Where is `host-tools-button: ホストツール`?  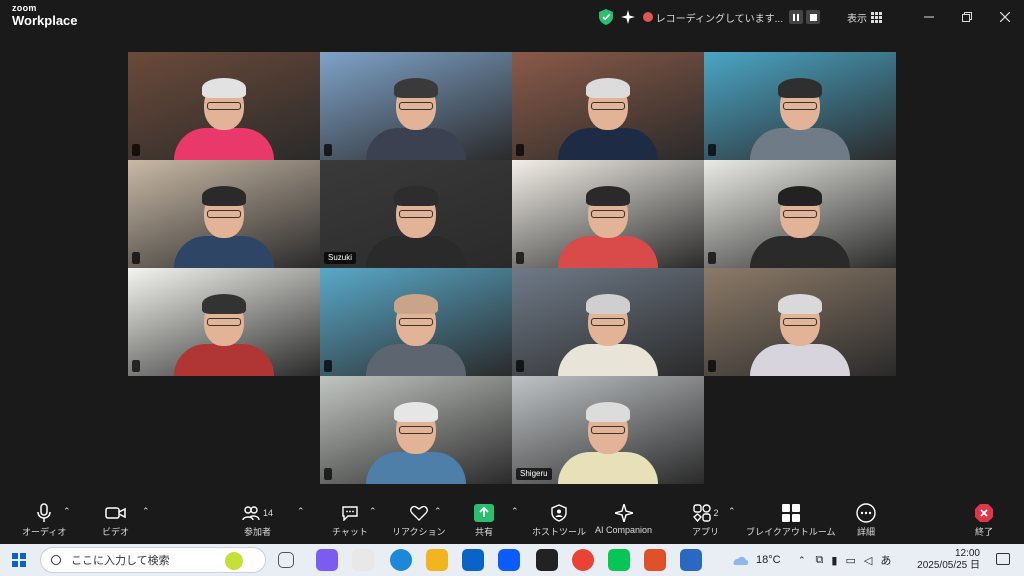
host-tools-button: ホストツール is located at coordinates (559, 520).